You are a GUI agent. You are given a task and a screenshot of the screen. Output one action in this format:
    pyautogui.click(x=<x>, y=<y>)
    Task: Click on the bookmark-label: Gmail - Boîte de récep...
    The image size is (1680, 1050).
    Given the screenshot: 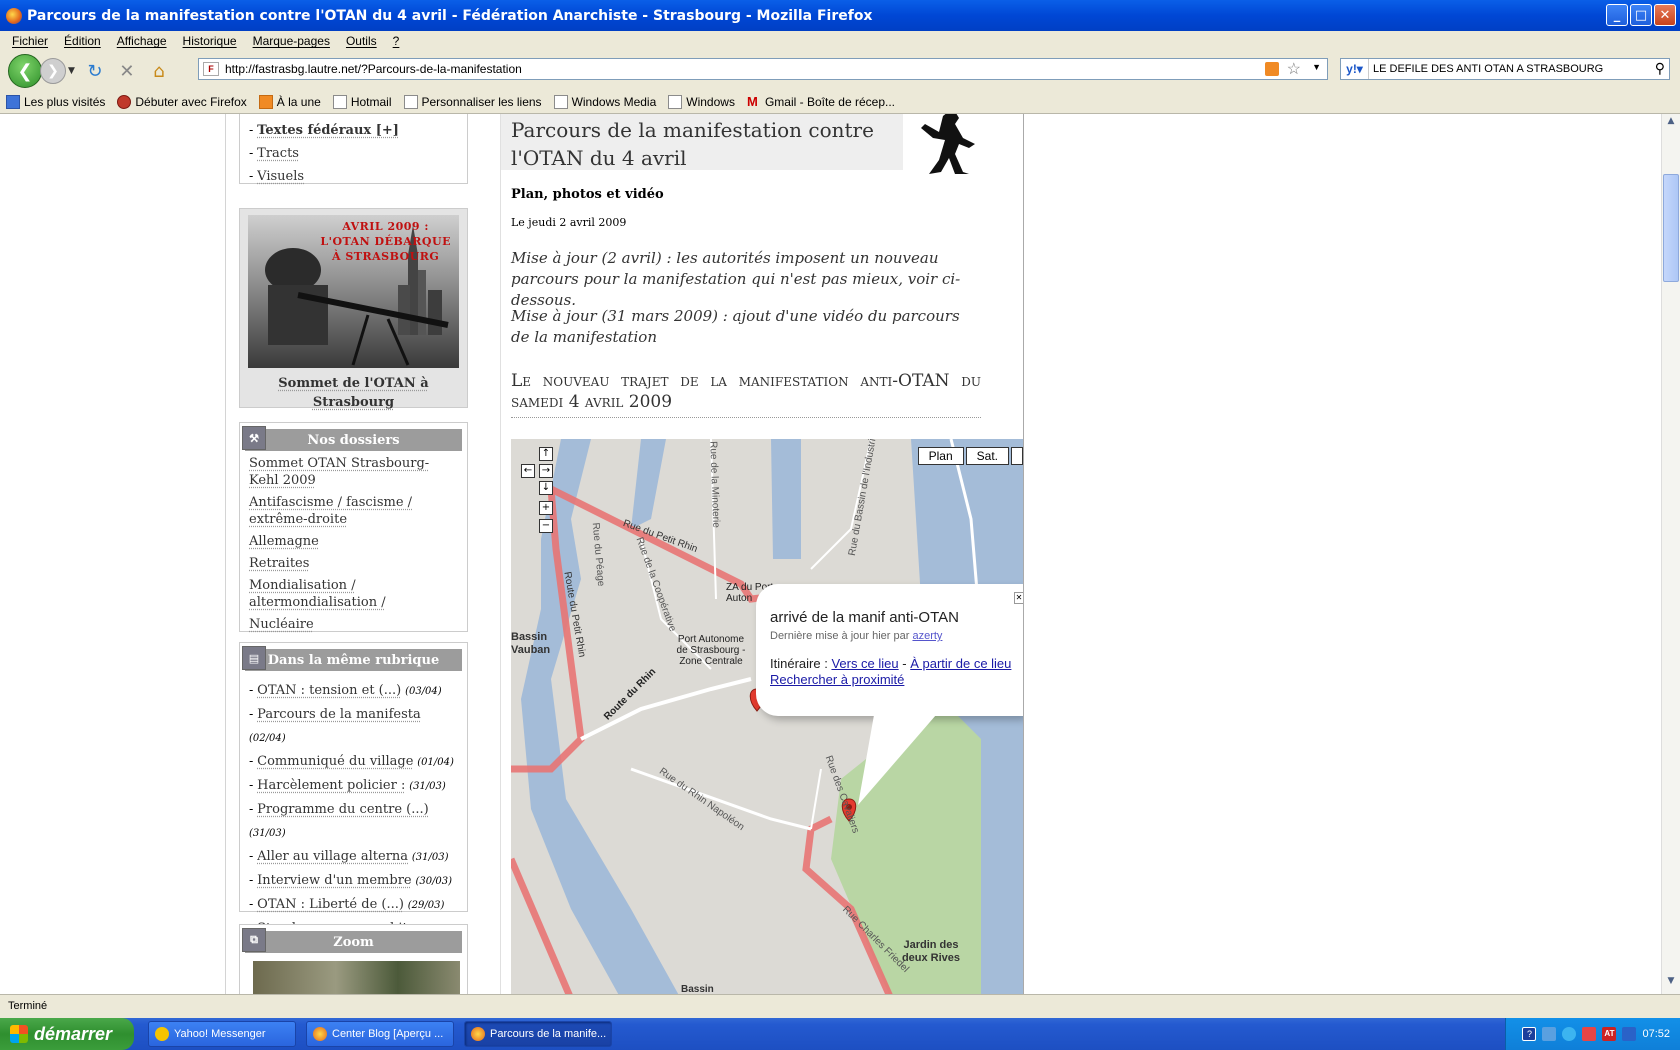 What is the action you would take?
    pyautogui.click(x=830, y=102)
    